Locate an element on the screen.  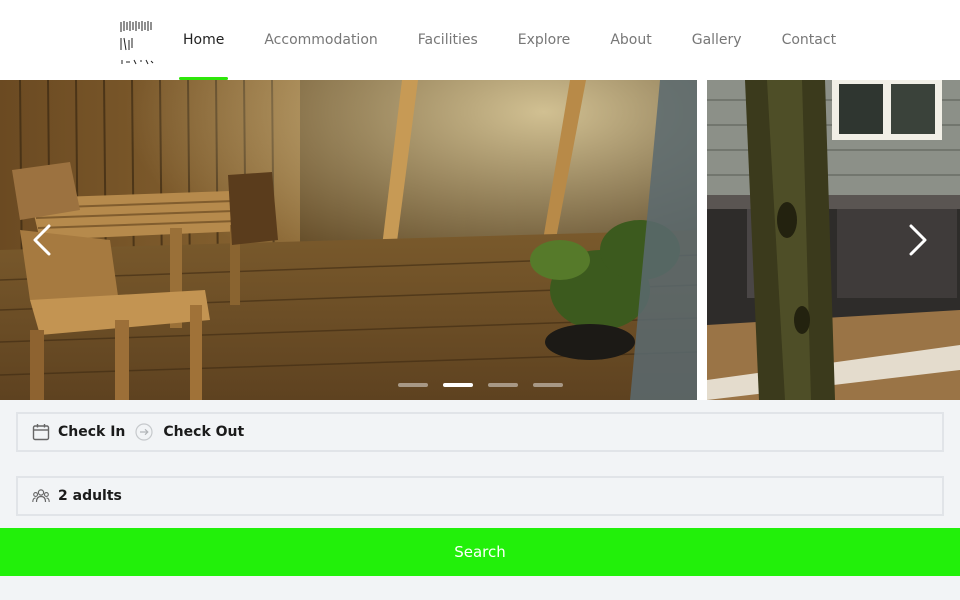
chevron-right-icon is located at coordinates (918, 240).